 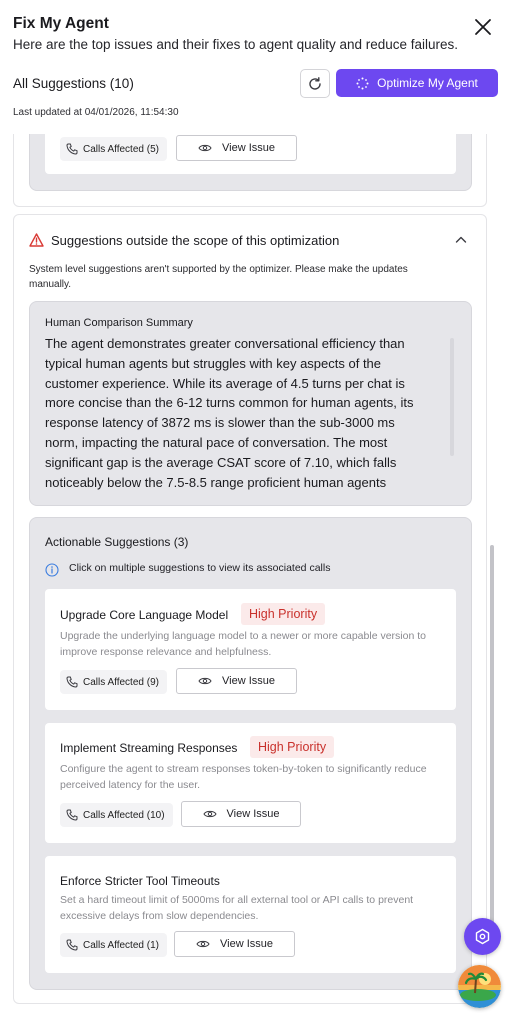 What do you see at coordinates (121, 149) in the screenshot?
I see `calls-affected-label: Calls Affected (5)` at bounding box center [121, 149].